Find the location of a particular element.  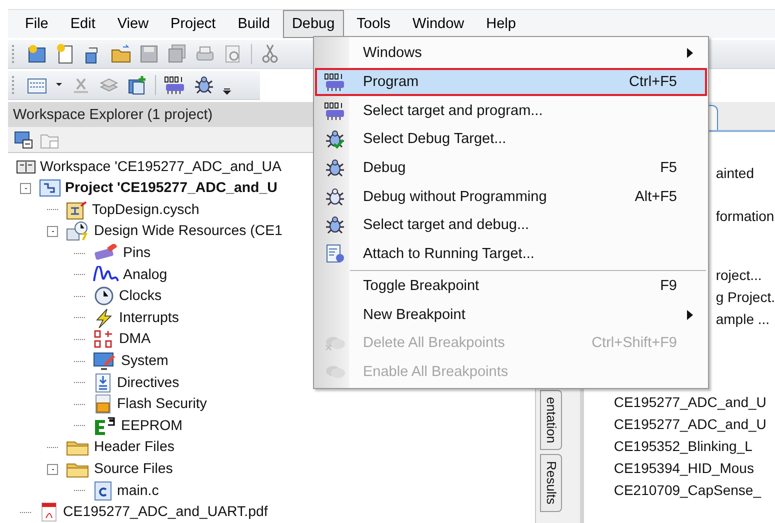

new-file-icon is located at coordinates (65, 54).